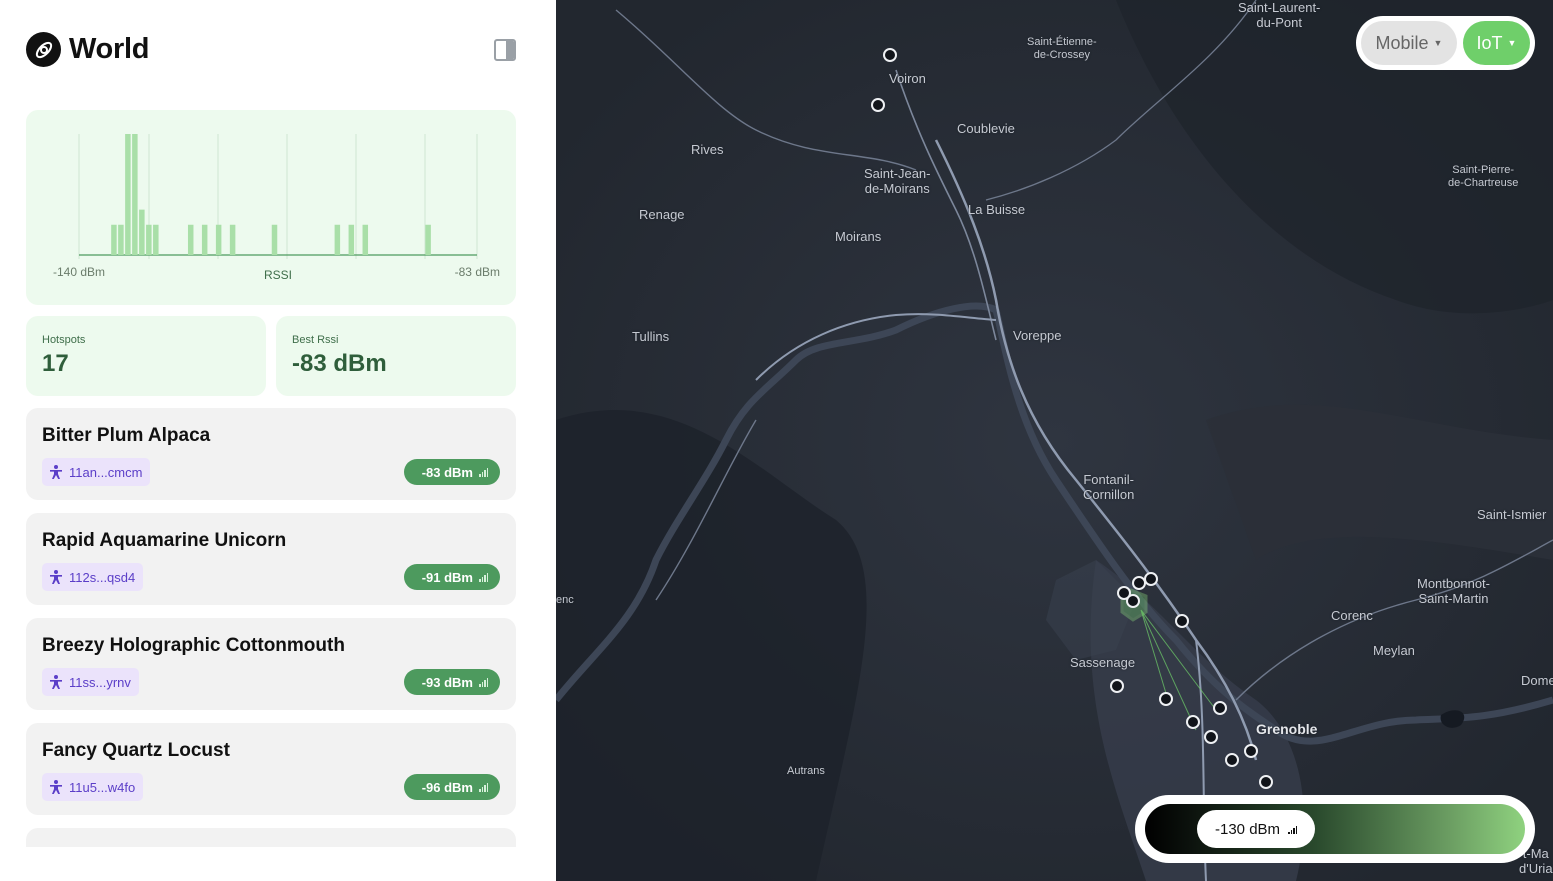 This screenshot has width=1553, height=881. Describe the element at coordinates (447, 577) in the screenshot. I see `hotspot-rssi-value: -91 dBm` at that location.